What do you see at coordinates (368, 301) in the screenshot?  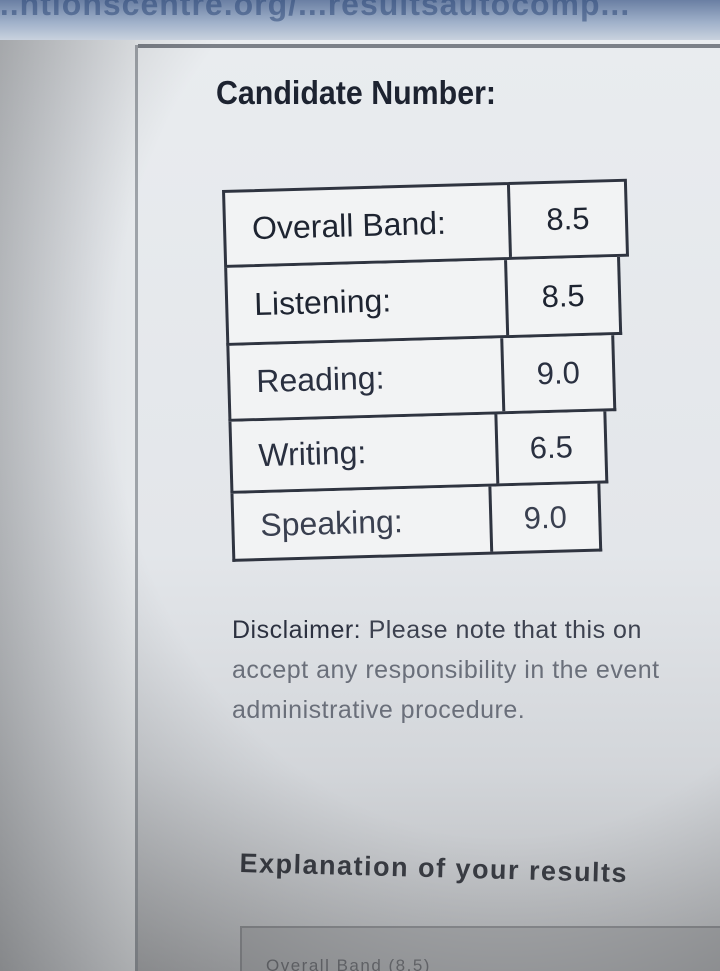 I see `result-label: Listening:` at bounding box center [368, 301].